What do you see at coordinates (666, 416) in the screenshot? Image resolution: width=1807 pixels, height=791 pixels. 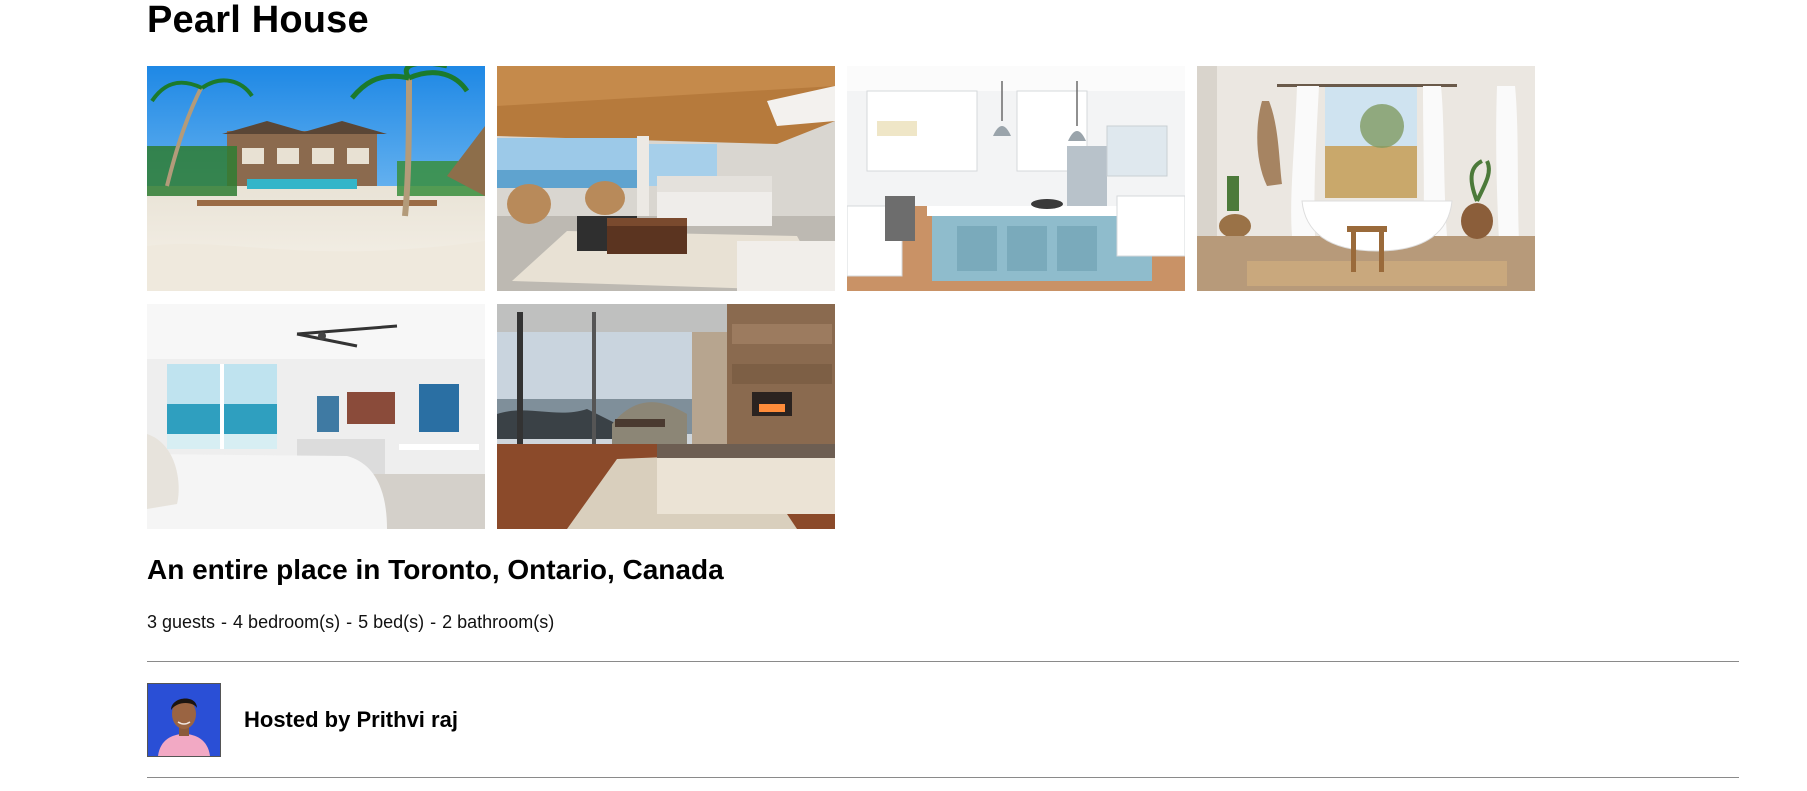 I see `bedroom-fireplace-photo` at bounding box center [666, 416].